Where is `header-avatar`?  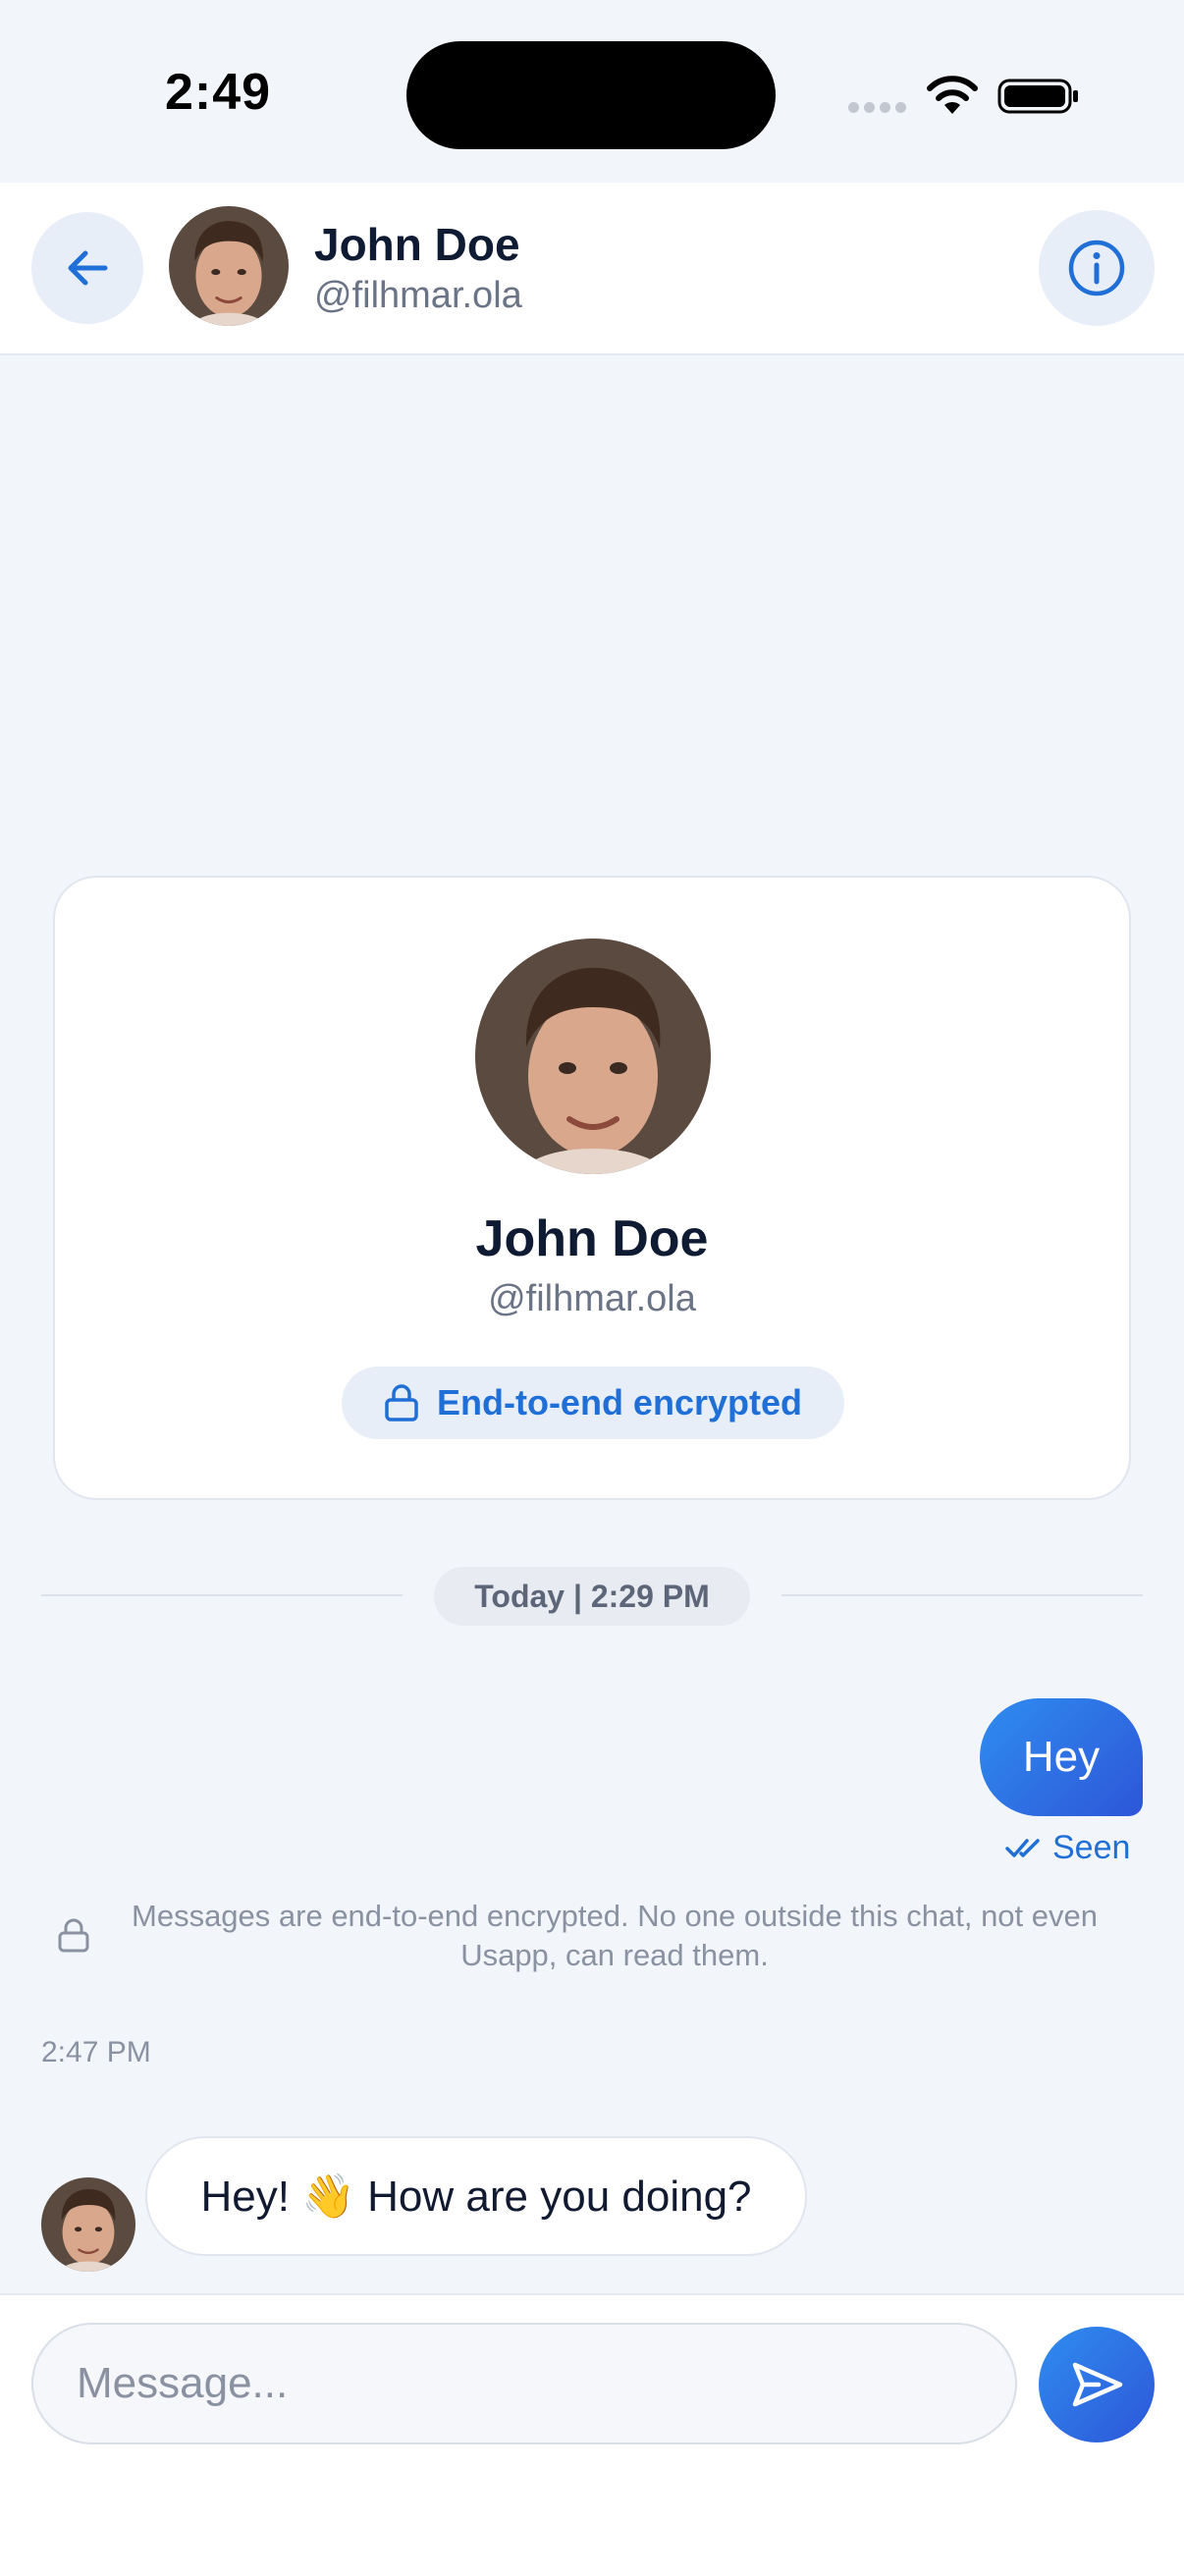
header-avatar is located at coordinates (229, 266).